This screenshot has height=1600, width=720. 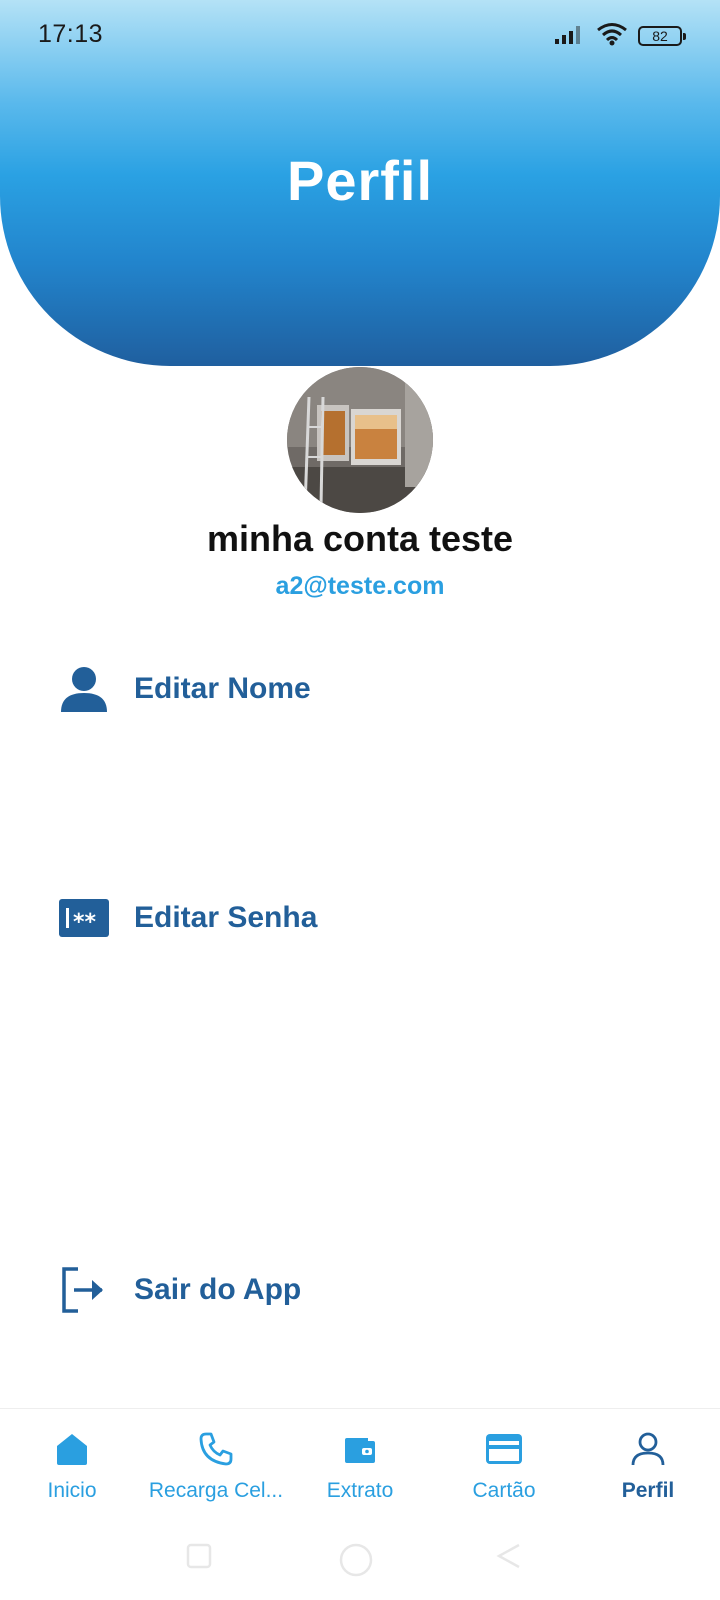 I want to click on nav-item-extrato: Extrato, so click(x=360, y=1466).